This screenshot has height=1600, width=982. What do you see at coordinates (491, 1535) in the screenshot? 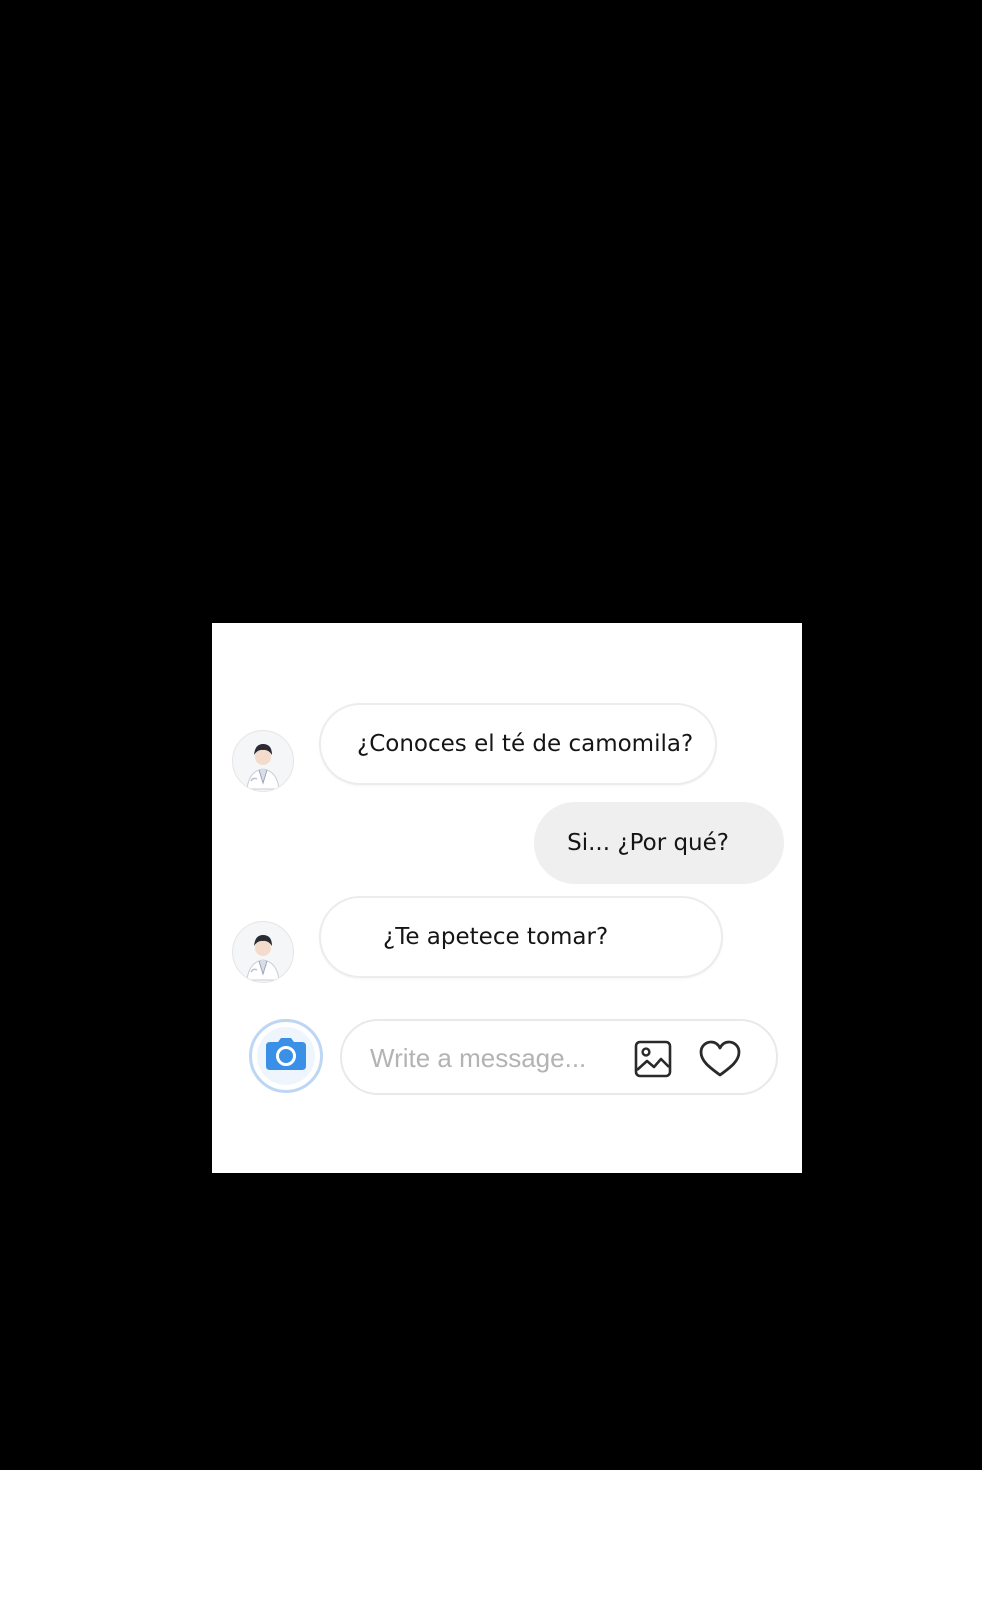
I see `bottom-blank-area` at bounding box center [491, 1535].